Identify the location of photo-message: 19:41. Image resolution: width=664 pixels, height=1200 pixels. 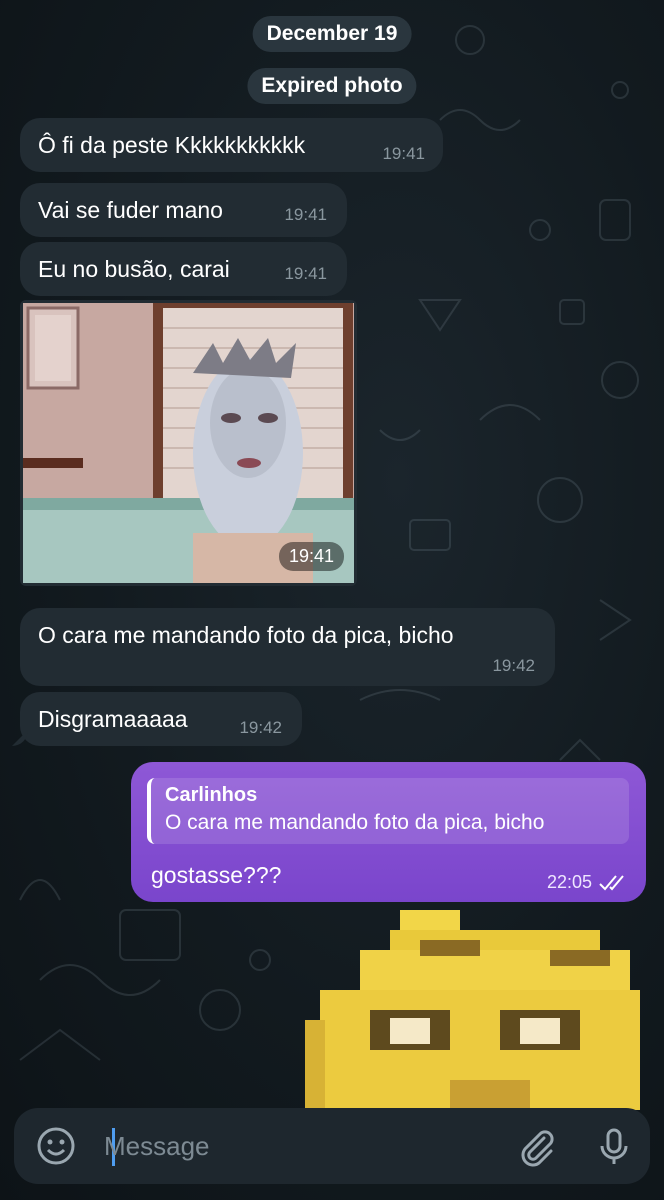
(188, 443).